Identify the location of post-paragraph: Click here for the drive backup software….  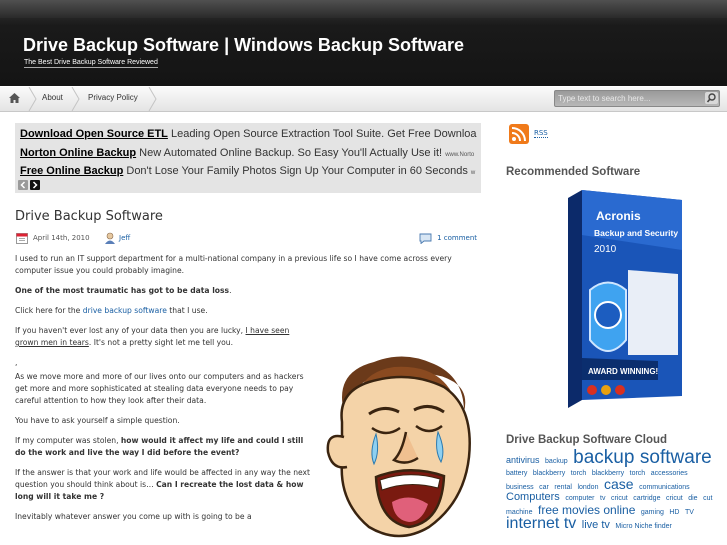
(245, 311).